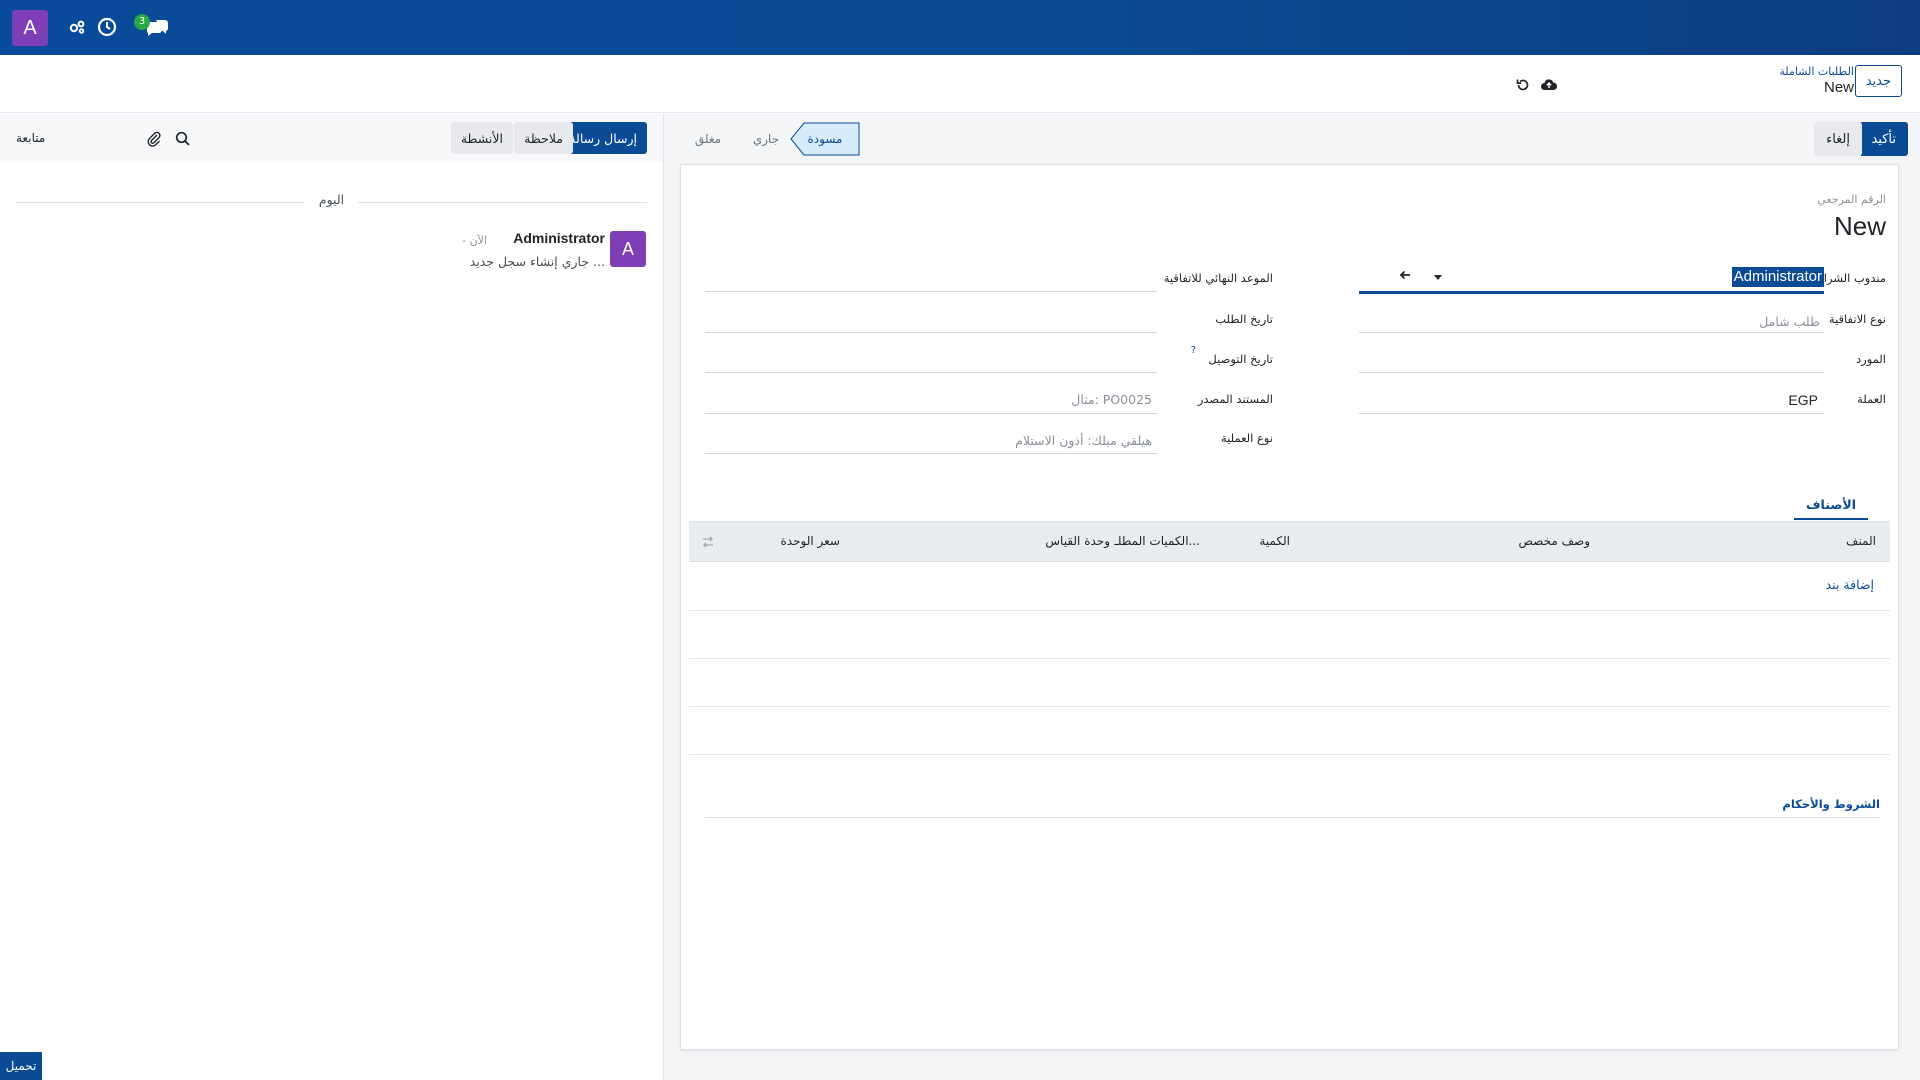 The image size is (1920, 1080). Describe the element at coordinates (1193, 350) in the screenshot. I see `delivery-date-help-icon: ?` at that location.